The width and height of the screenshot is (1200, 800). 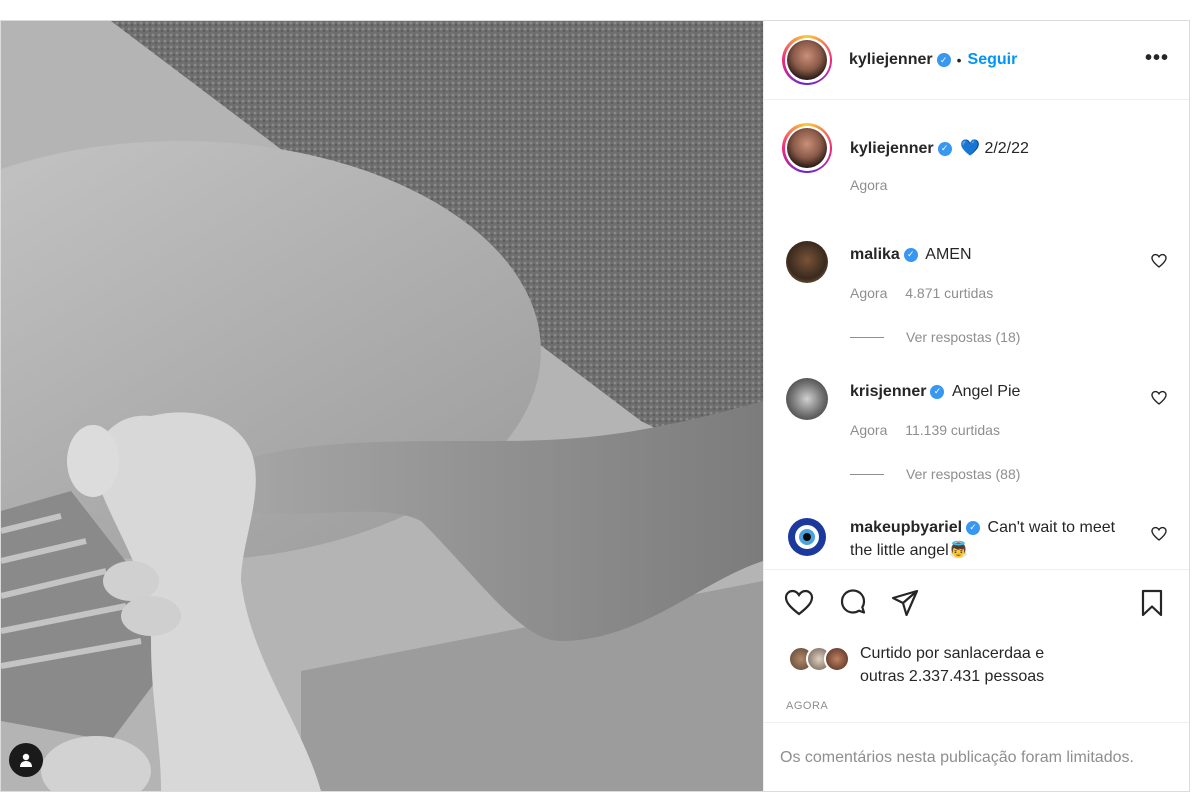 I want to click on caption-time: Agora, so click(x=869, y=185).